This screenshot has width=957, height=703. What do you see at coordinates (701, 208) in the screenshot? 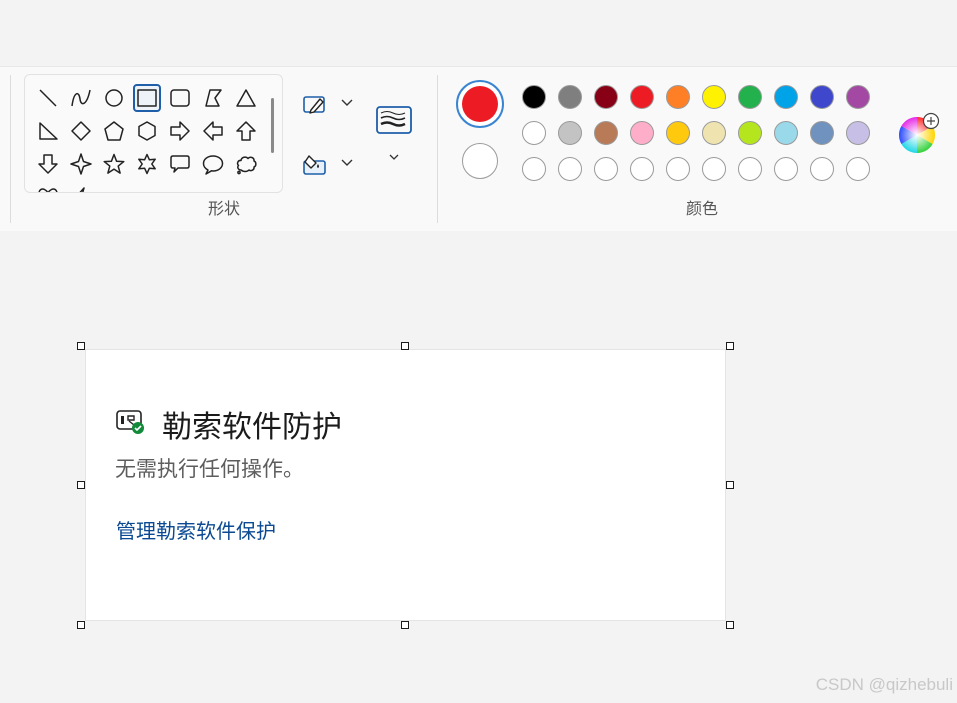
I see `colors-group-label: 颜色` at bounding box center [701, 208].